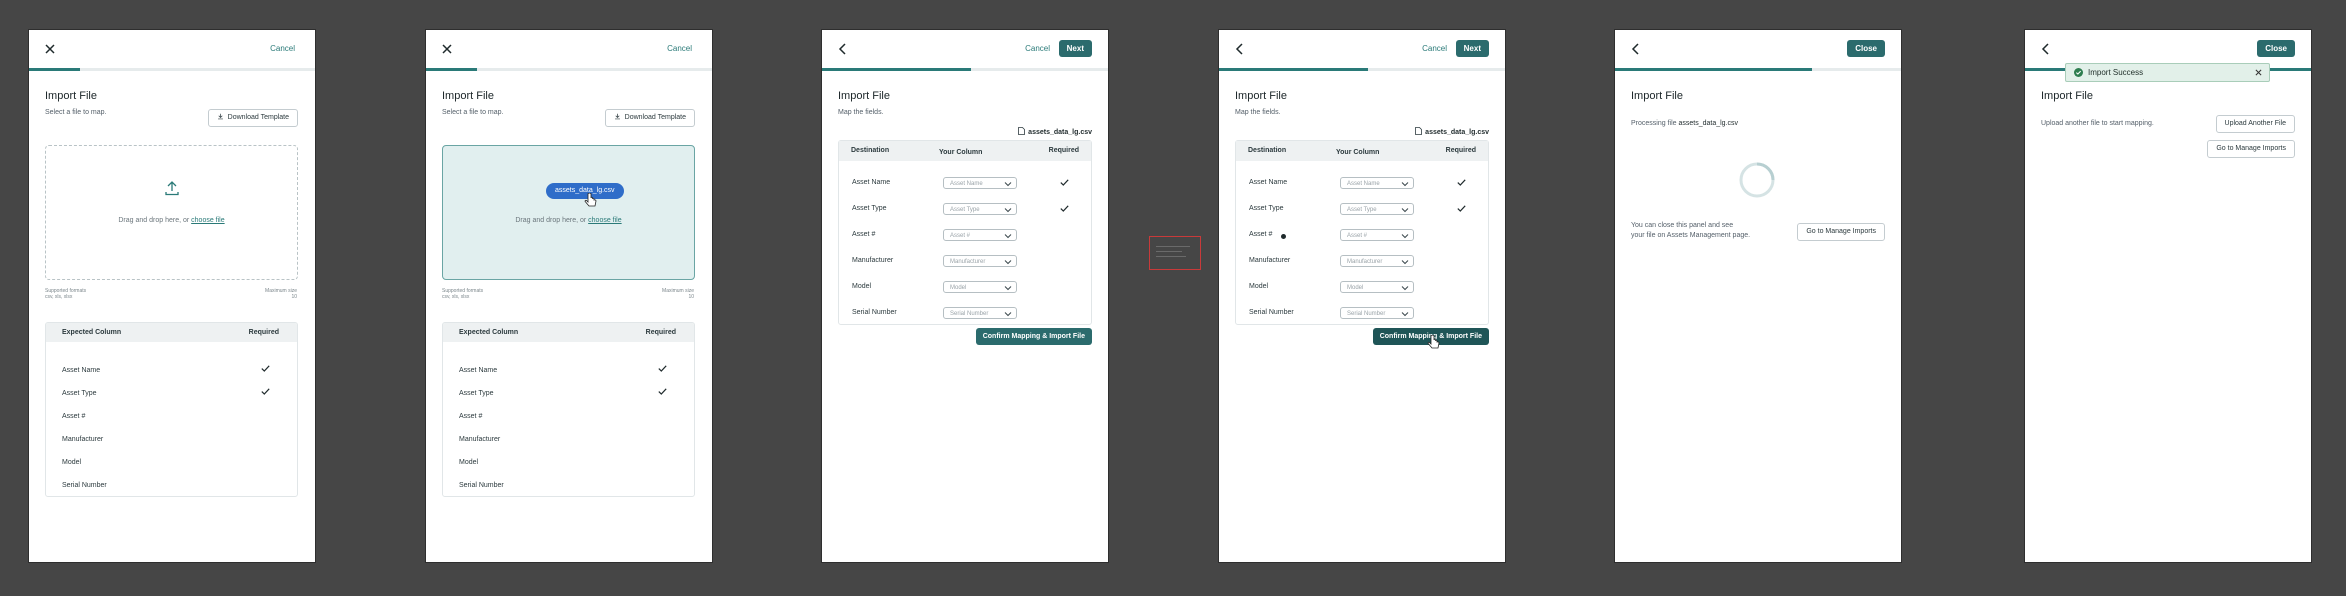 The height and width of the screenshot is (596, 2346). Describe the element at coordinates (1433, 342) in the screenshot. I see `hand-cursor-icon` at that location.